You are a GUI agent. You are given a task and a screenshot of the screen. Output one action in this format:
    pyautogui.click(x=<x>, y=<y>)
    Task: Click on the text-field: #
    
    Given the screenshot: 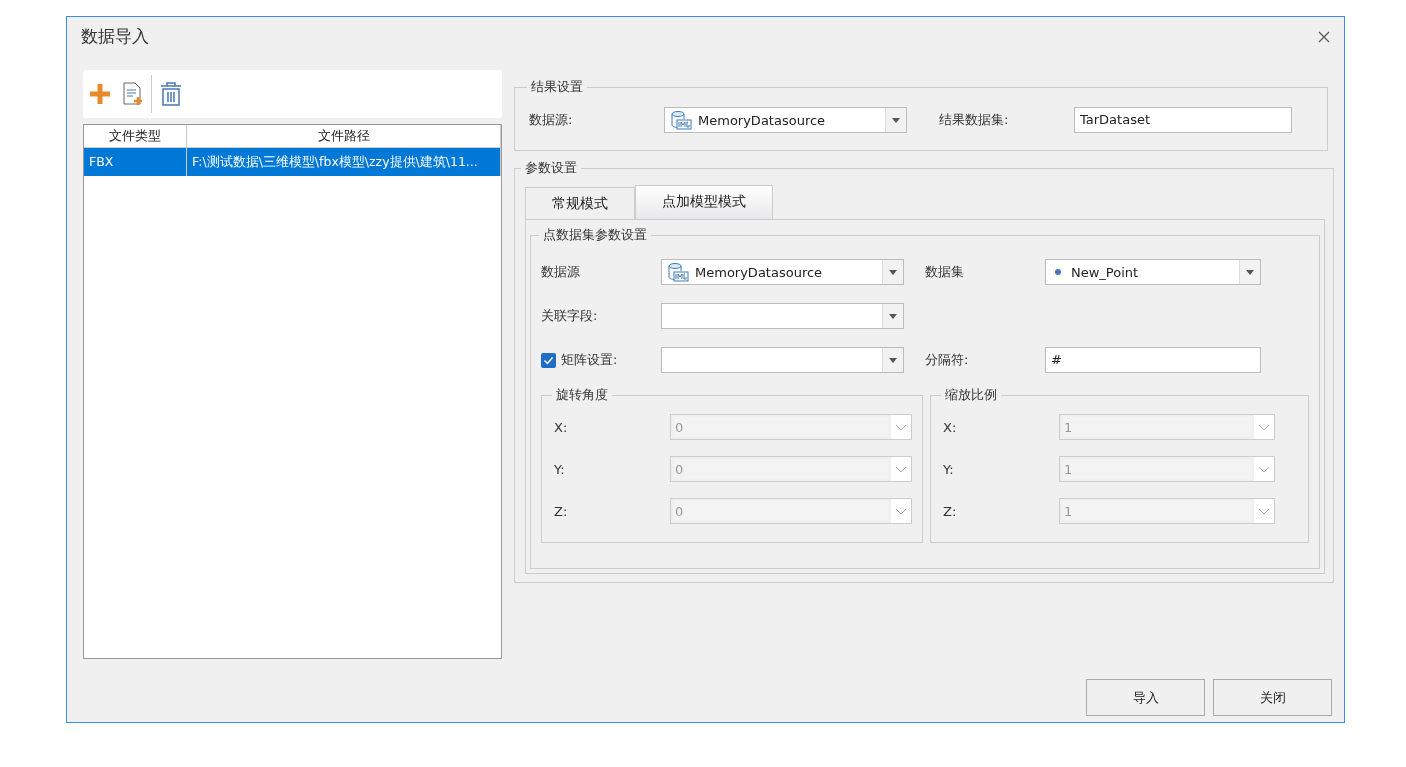 What is the action you would take?
    pyautogui.click(x=1153, y=360)
    